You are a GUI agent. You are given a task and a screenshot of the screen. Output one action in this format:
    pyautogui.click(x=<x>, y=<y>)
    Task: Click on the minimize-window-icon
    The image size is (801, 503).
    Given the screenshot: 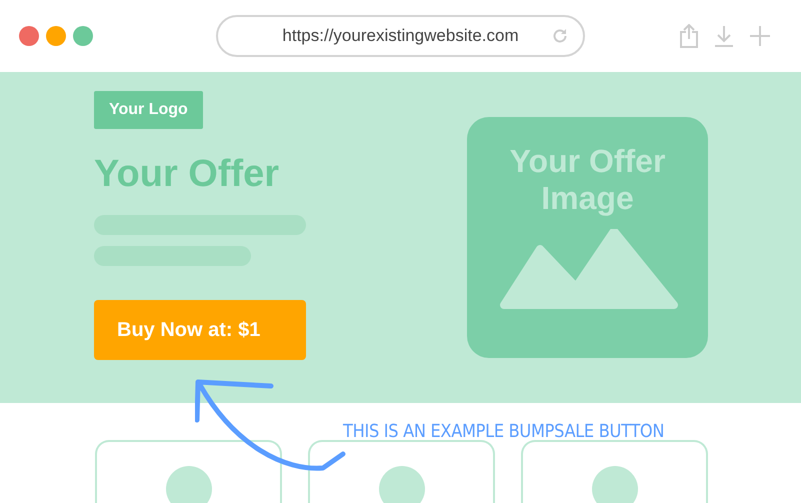 What is the action you would take?
    pyautogui.click(x=56, y=36)
    